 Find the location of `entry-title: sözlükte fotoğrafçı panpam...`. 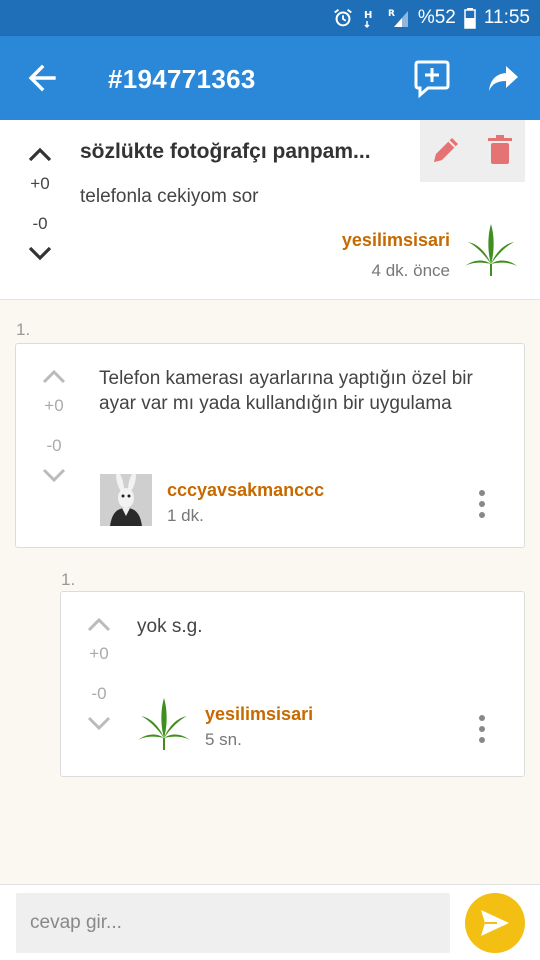

entry-title: sözlükte fotoğrafçı panpam... is located at coordinates (239, 152).